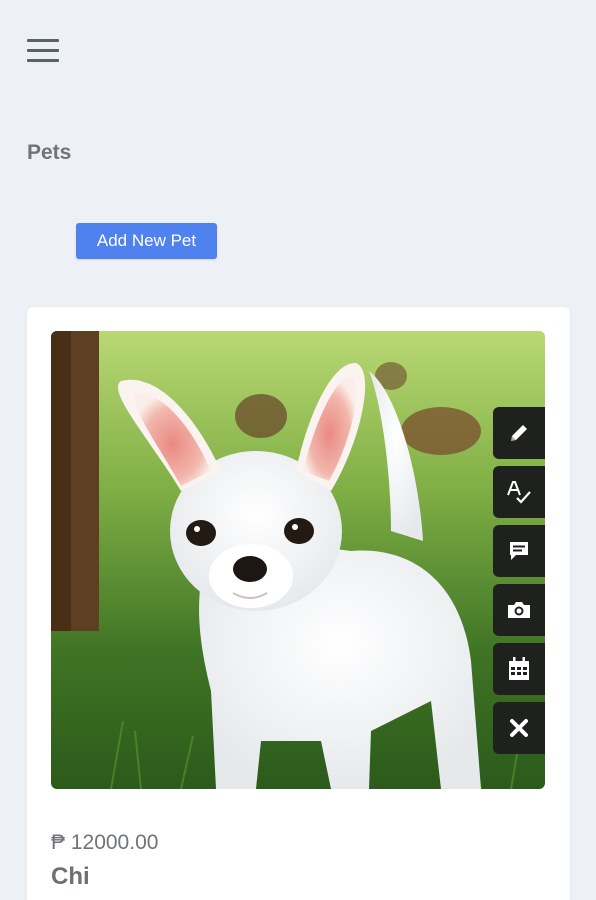 This screenshot has width=596, height=900. Describe the element at coordinates (49, 152) in the screenshot. I see `page-title: Pets` at that location.